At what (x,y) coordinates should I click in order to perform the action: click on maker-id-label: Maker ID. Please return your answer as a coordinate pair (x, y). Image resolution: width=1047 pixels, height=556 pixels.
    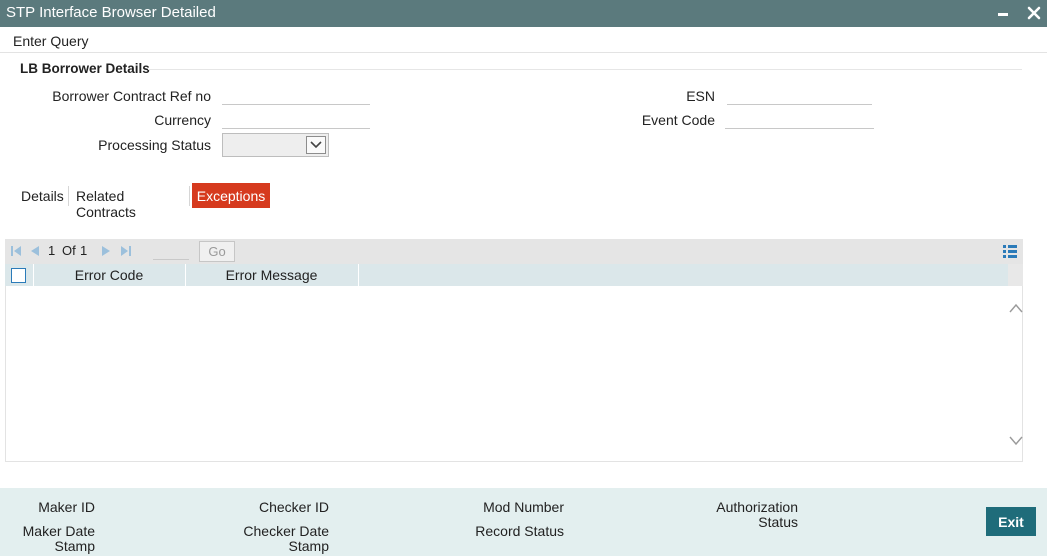
    Looking at the image, I should click on (66, 507).